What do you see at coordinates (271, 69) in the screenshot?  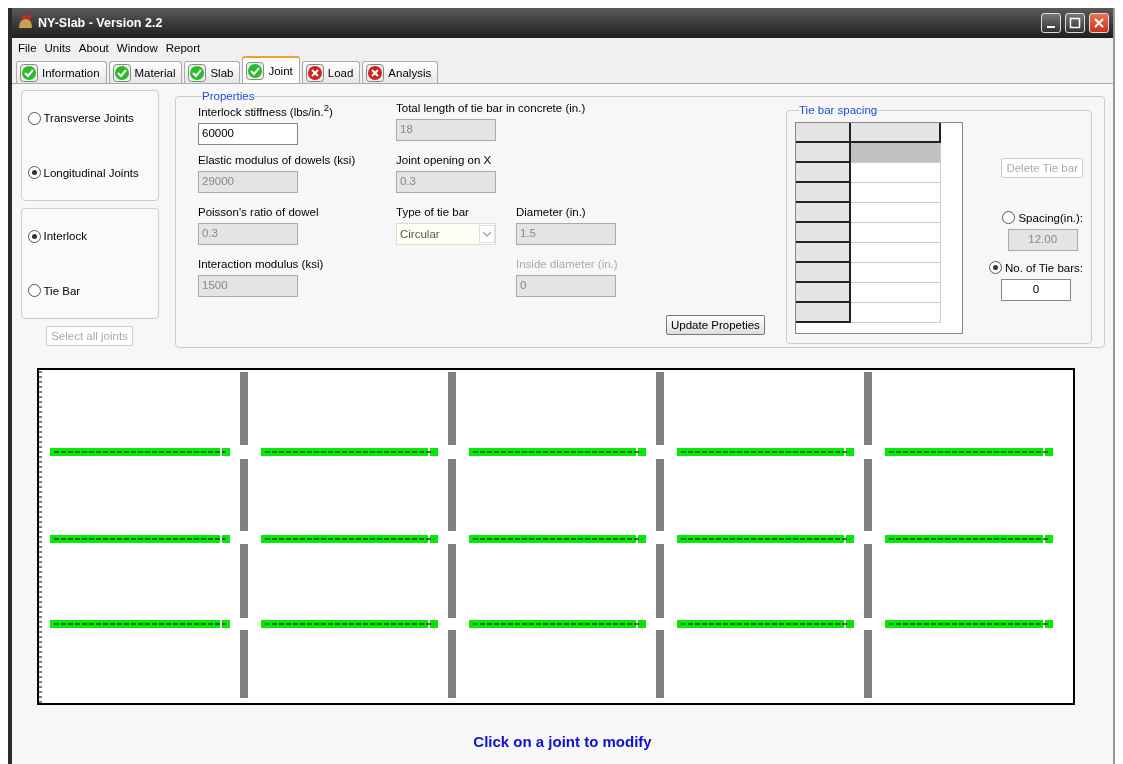 I see `tab: Joint` at bounding box center [271, 69].